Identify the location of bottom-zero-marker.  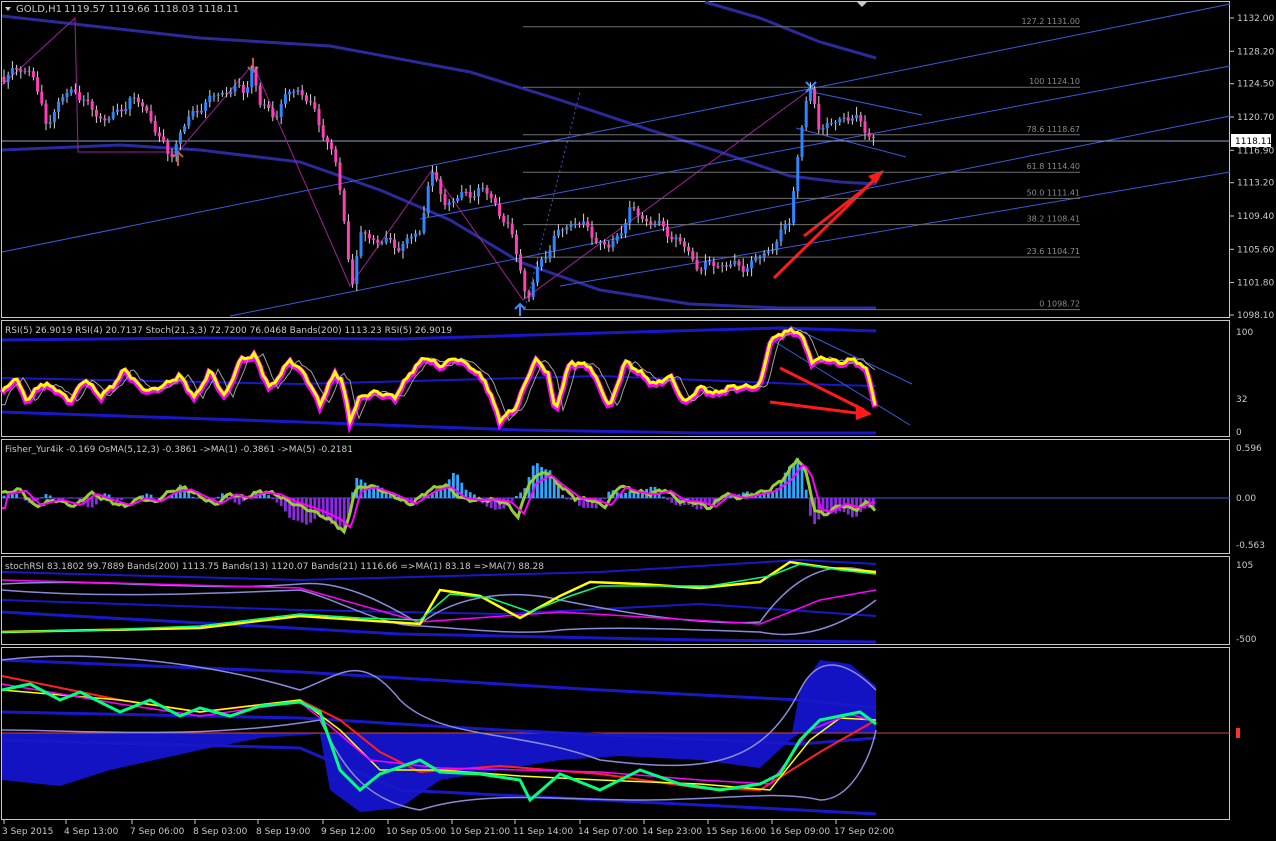
(1238, 733).